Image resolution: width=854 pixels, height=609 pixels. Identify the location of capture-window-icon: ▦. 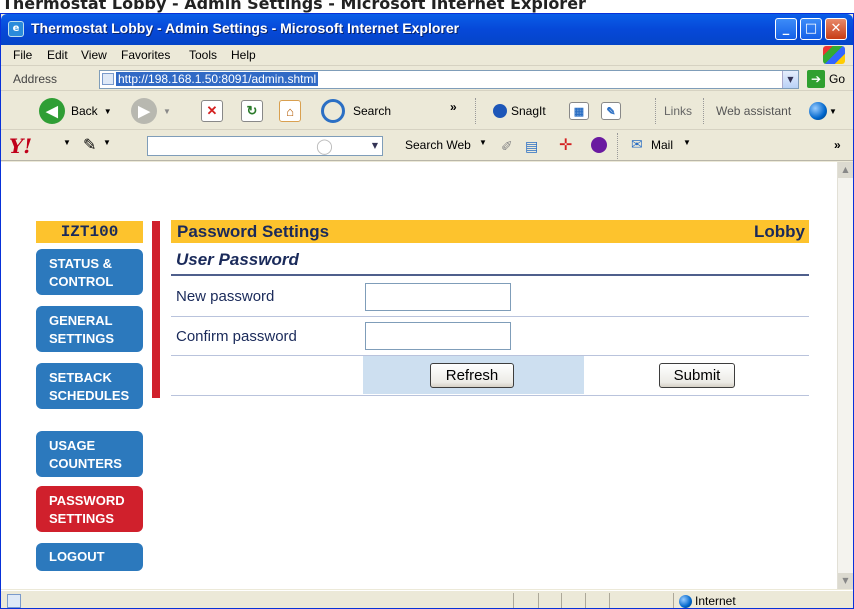
(579, 111).